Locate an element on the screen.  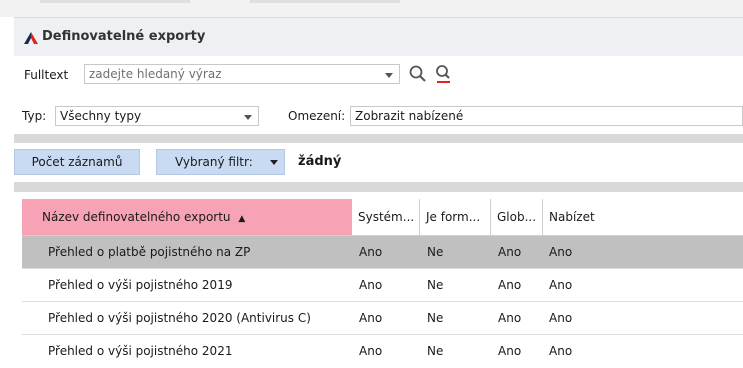
clear-search-icon is located at coordinates (444, 74).